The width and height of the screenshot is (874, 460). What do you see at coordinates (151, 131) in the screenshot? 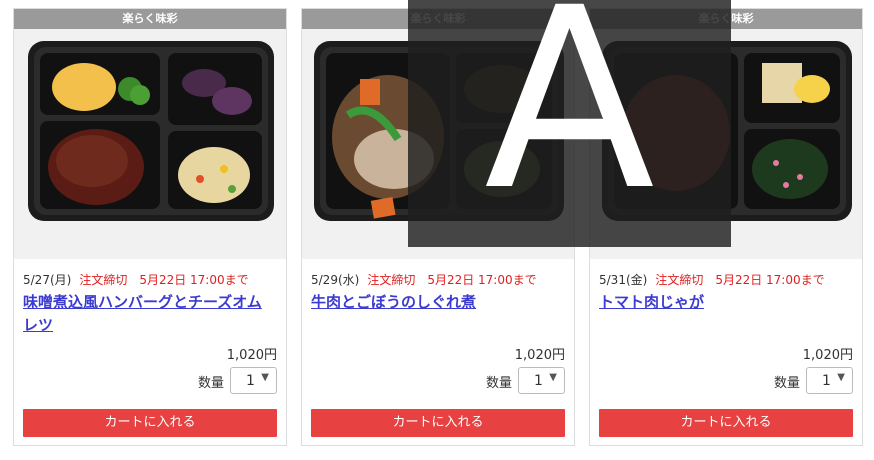
I see `bento-hamburg-omelet-image` at bounding box center [151, 131].